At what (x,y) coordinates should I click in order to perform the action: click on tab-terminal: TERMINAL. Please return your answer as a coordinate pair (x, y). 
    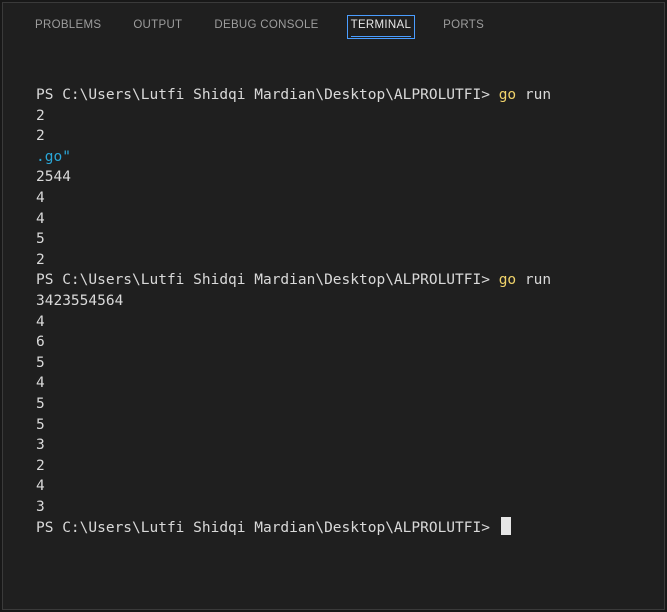
    Looking at the image, I should click on (381, 28).